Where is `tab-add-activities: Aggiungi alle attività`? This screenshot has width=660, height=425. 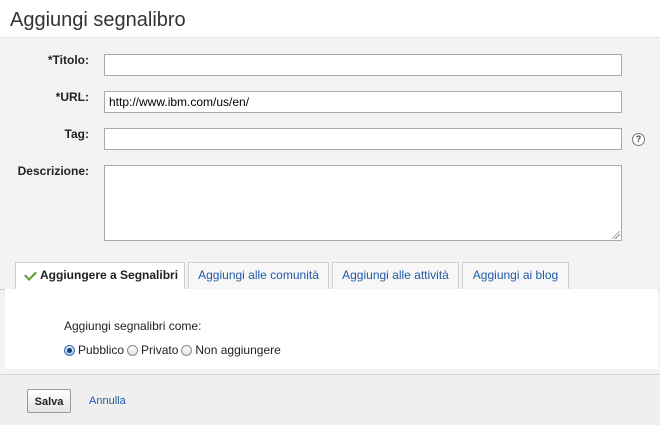
tab-add-activities: Aggiungi alle attività is located at coordinates (395, 275).